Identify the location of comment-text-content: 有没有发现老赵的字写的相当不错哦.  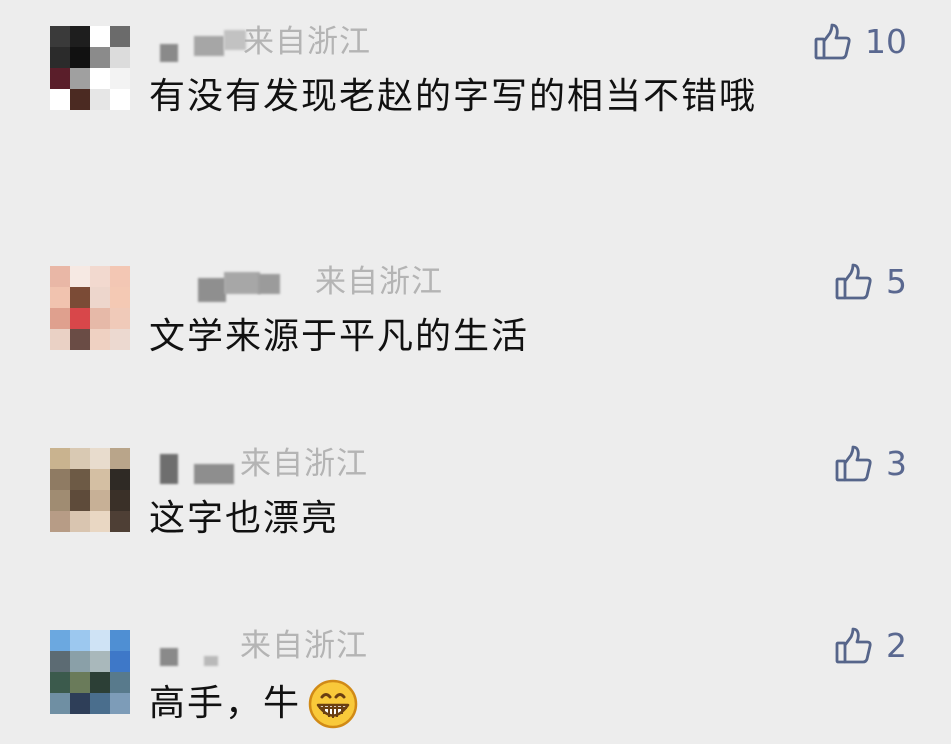
(453, 96).